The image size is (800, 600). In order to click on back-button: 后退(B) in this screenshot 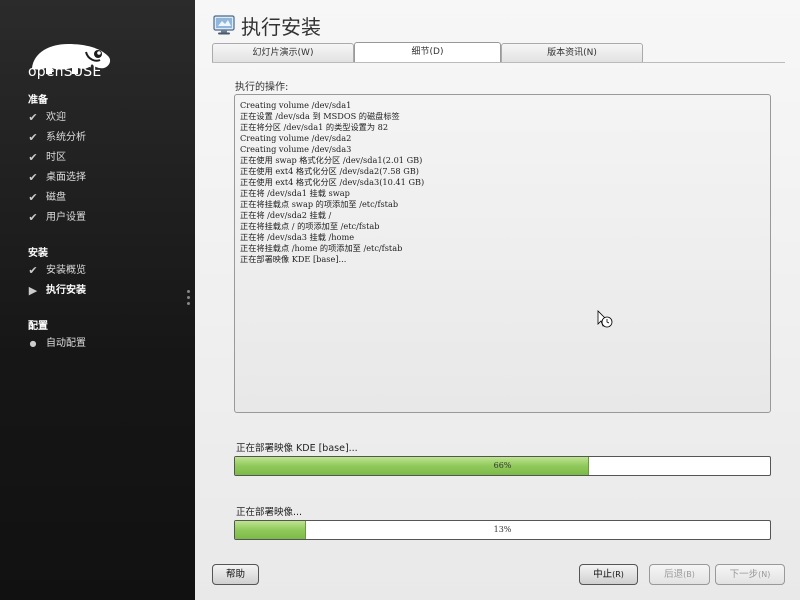, I will do `click(679, 574)`.